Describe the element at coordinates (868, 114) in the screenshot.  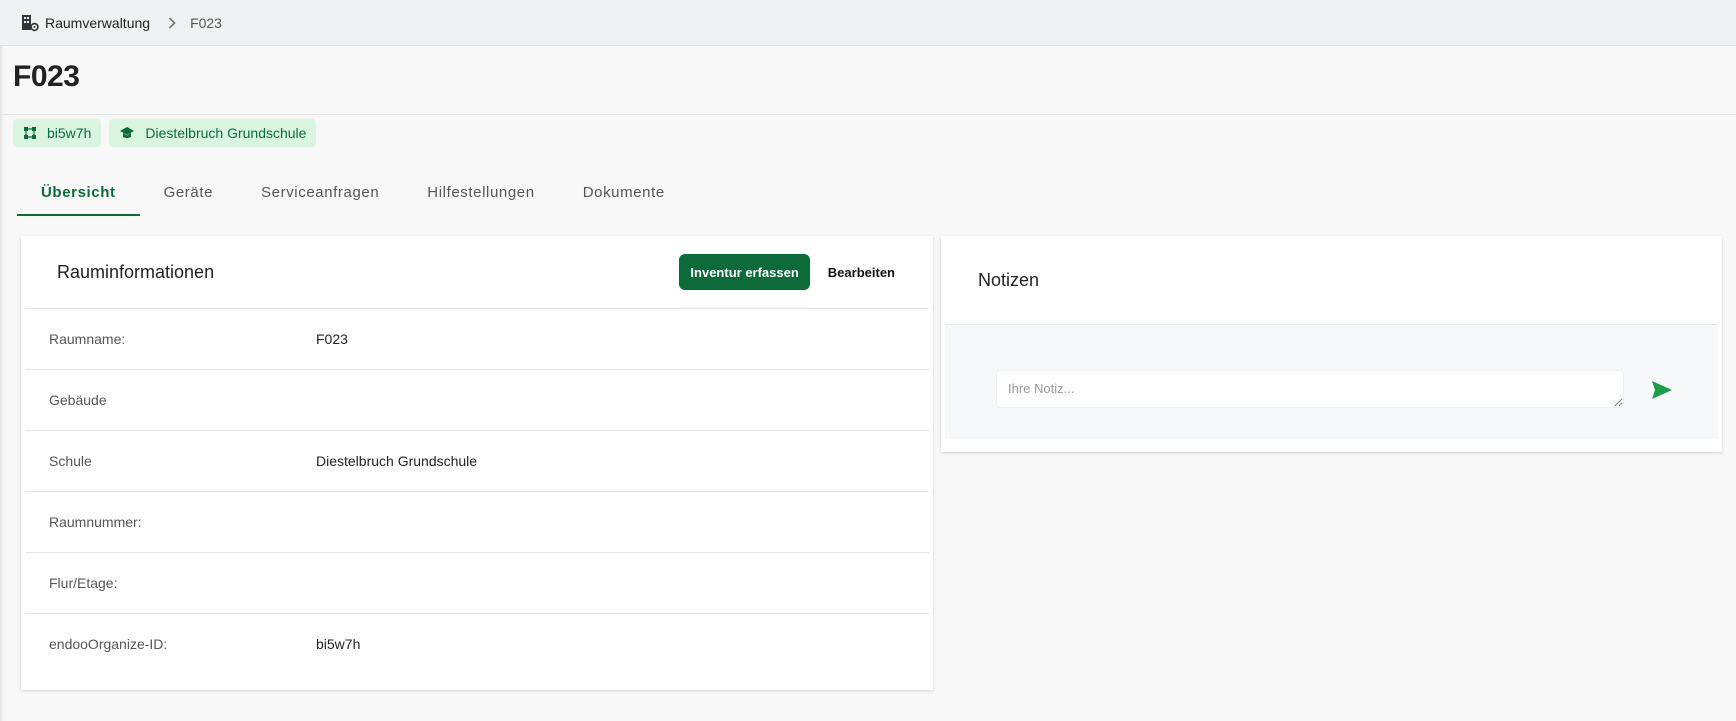
I see `header-divider` at that location.